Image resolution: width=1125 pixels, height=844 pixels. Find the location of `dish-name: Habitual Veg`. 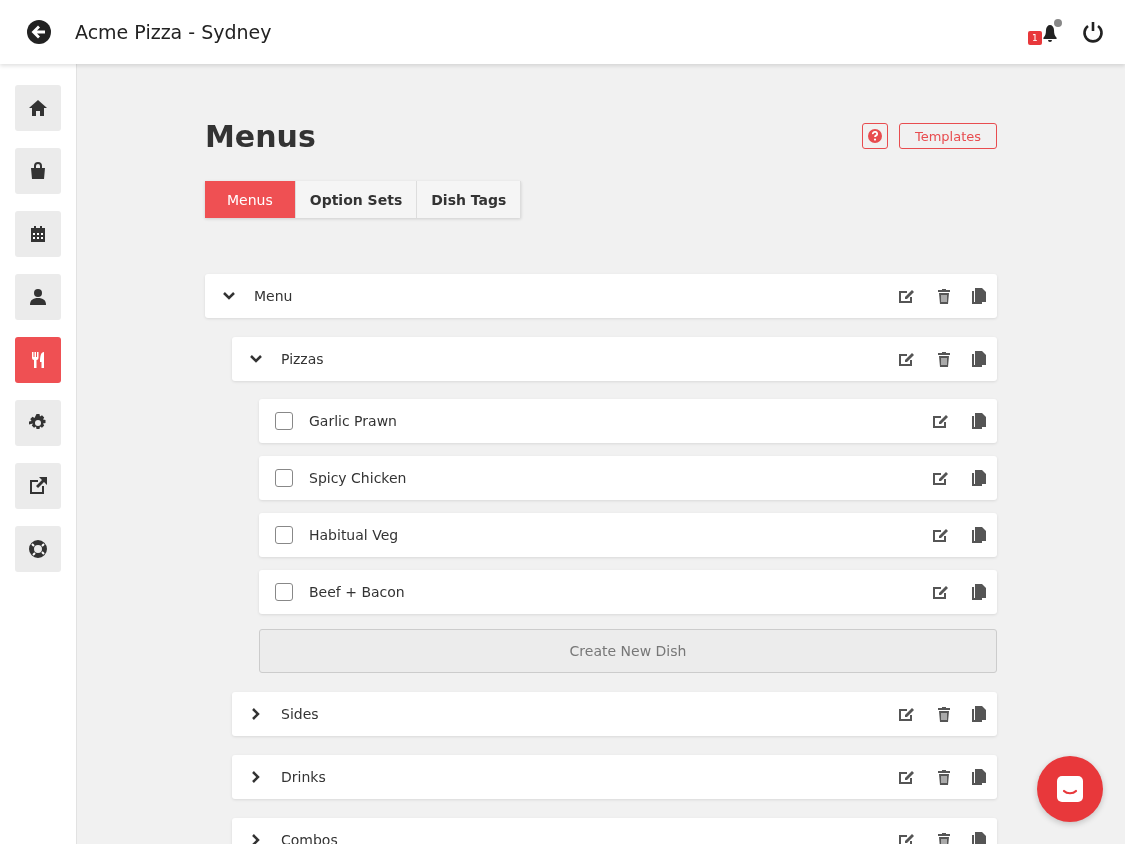

dish-name: Habitual Veg is located at coordinates (354, 535).